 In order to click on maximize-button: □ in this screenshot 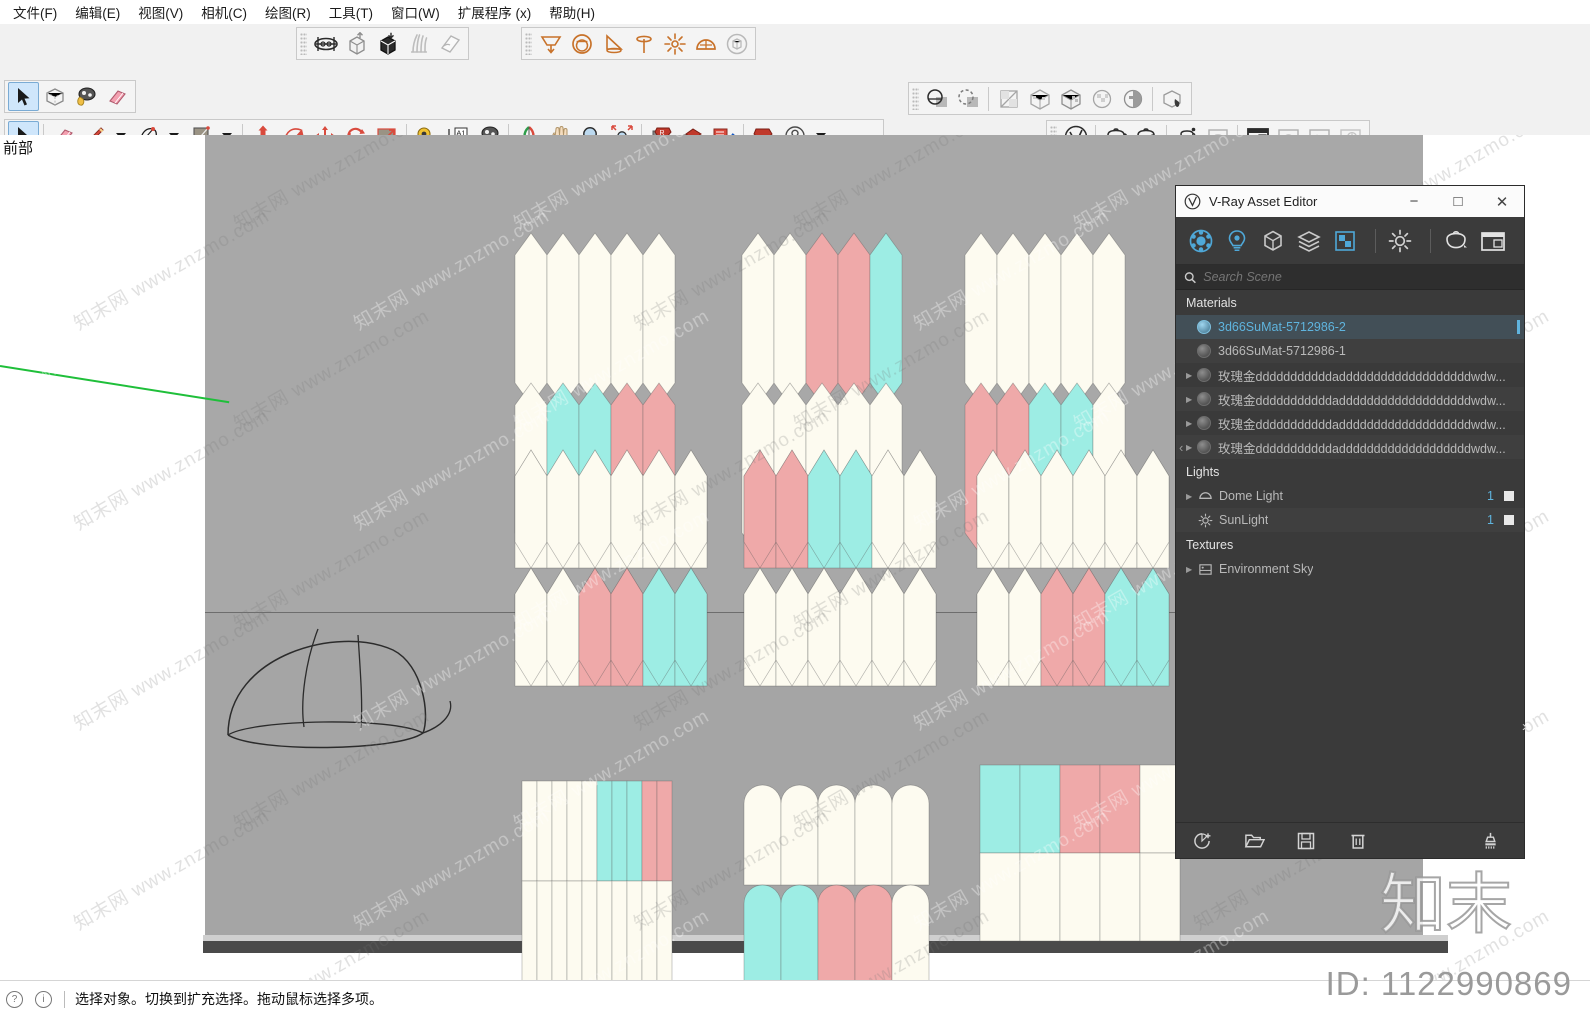, I will do `click(1458, 201)`.